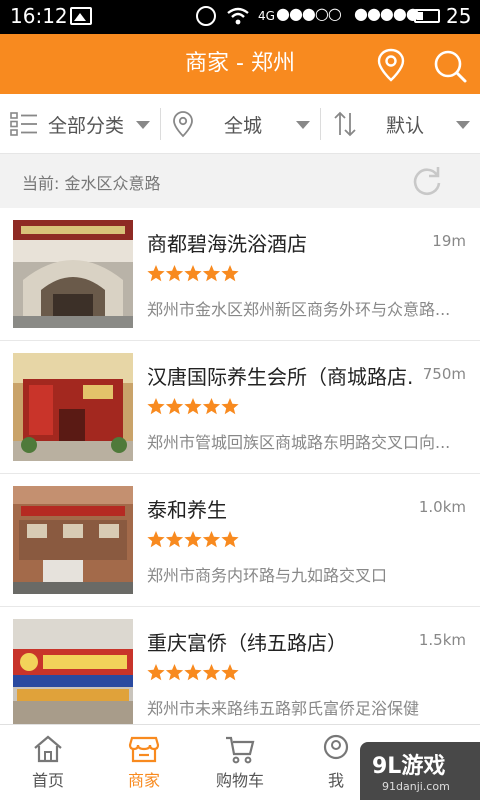 The image size is (480, 800). I want to click on merchant-name: 商都碧海洗浴酒店, so click(227, 244).